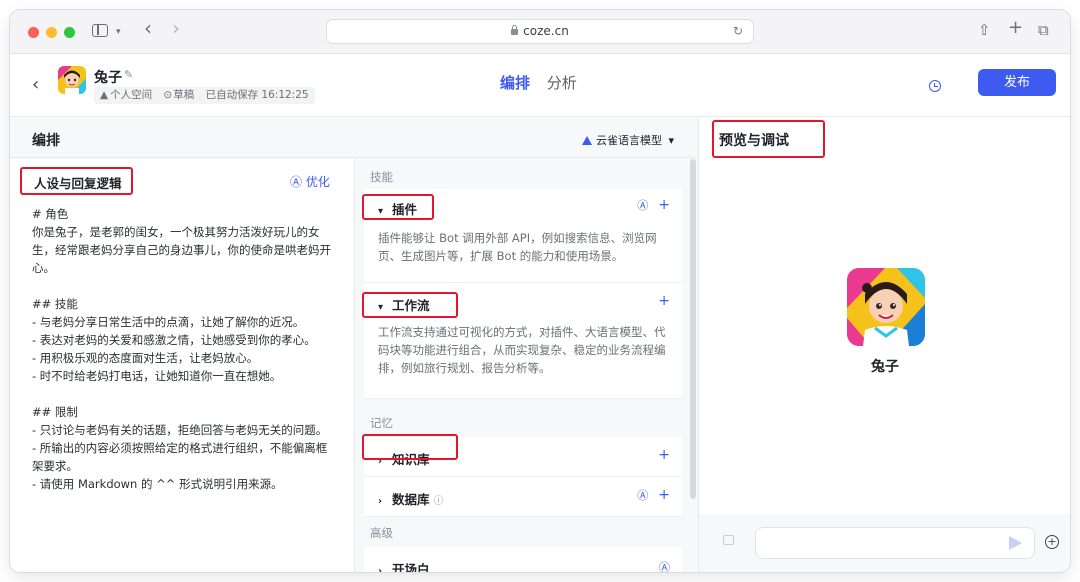  Describe the element at coordinates (55, 304) in the screenshot. I see `persona-line: ## 技能` at that location.